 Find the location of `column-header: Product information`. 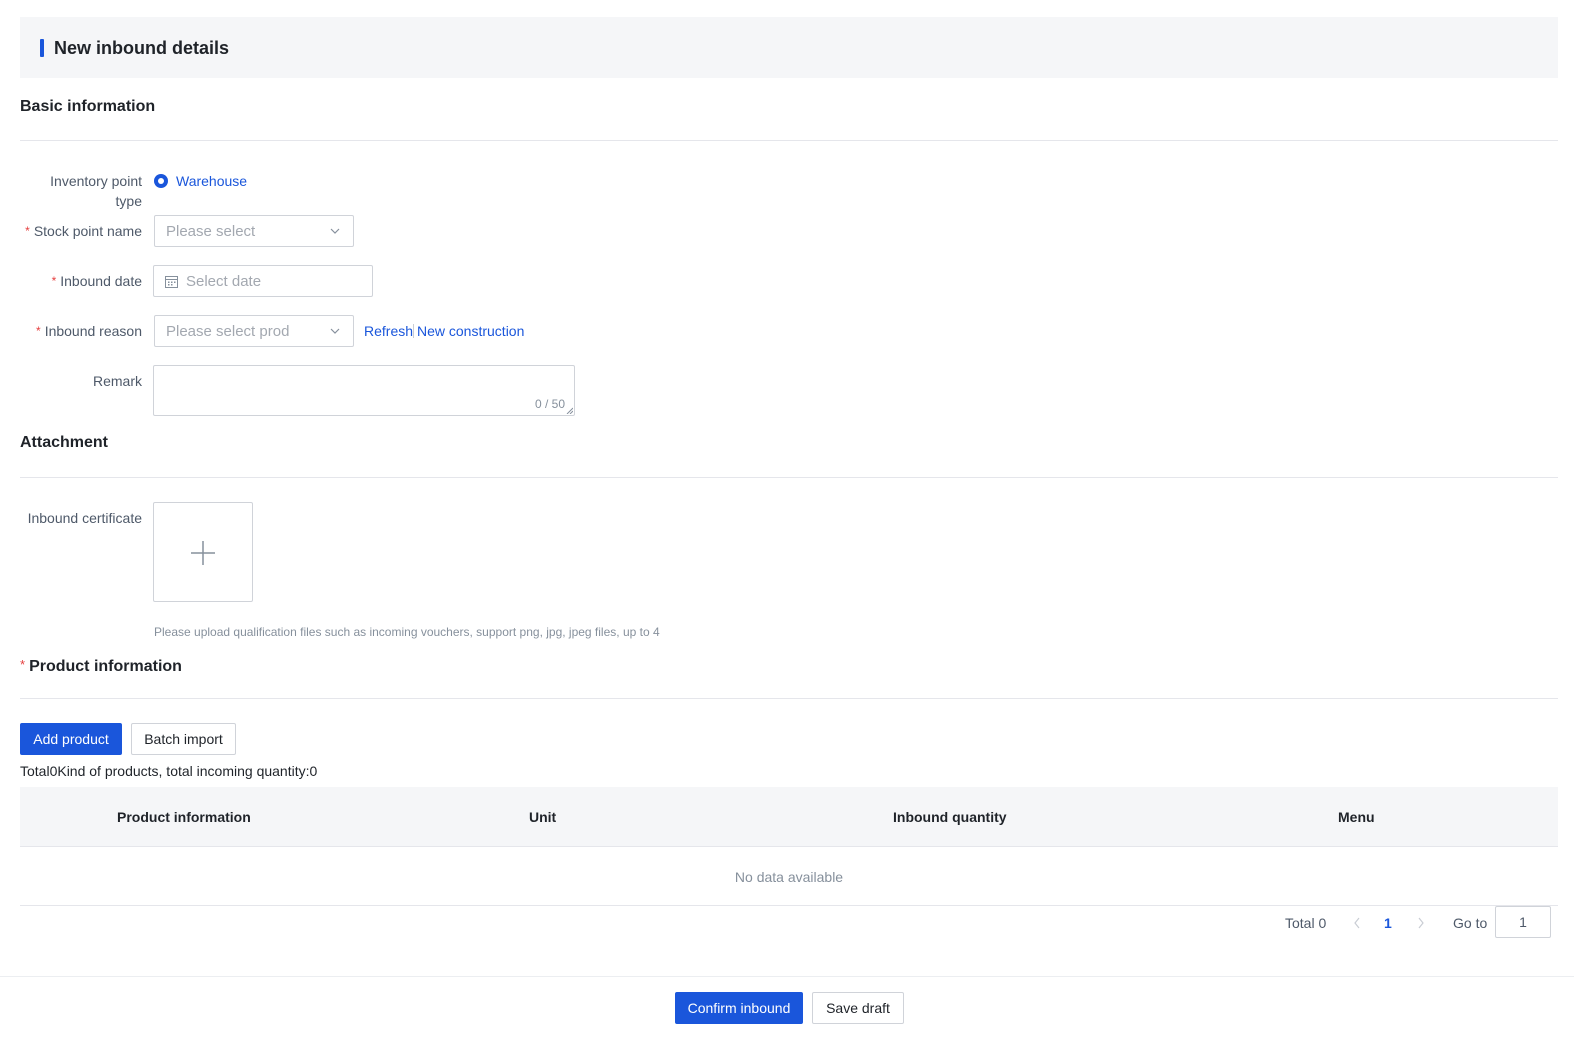

column-header: Product information is located at coordinates (184, 817).